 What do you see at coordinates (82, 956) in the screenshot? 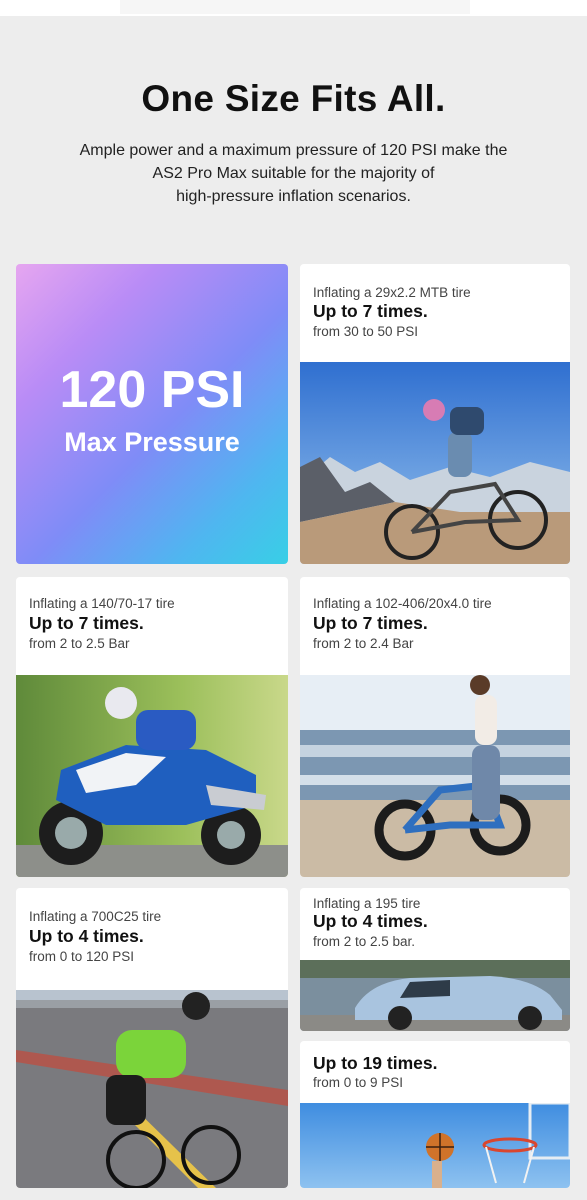
I see `card-range: from 0 to 120 PSI` at bounding box center [82, 956].